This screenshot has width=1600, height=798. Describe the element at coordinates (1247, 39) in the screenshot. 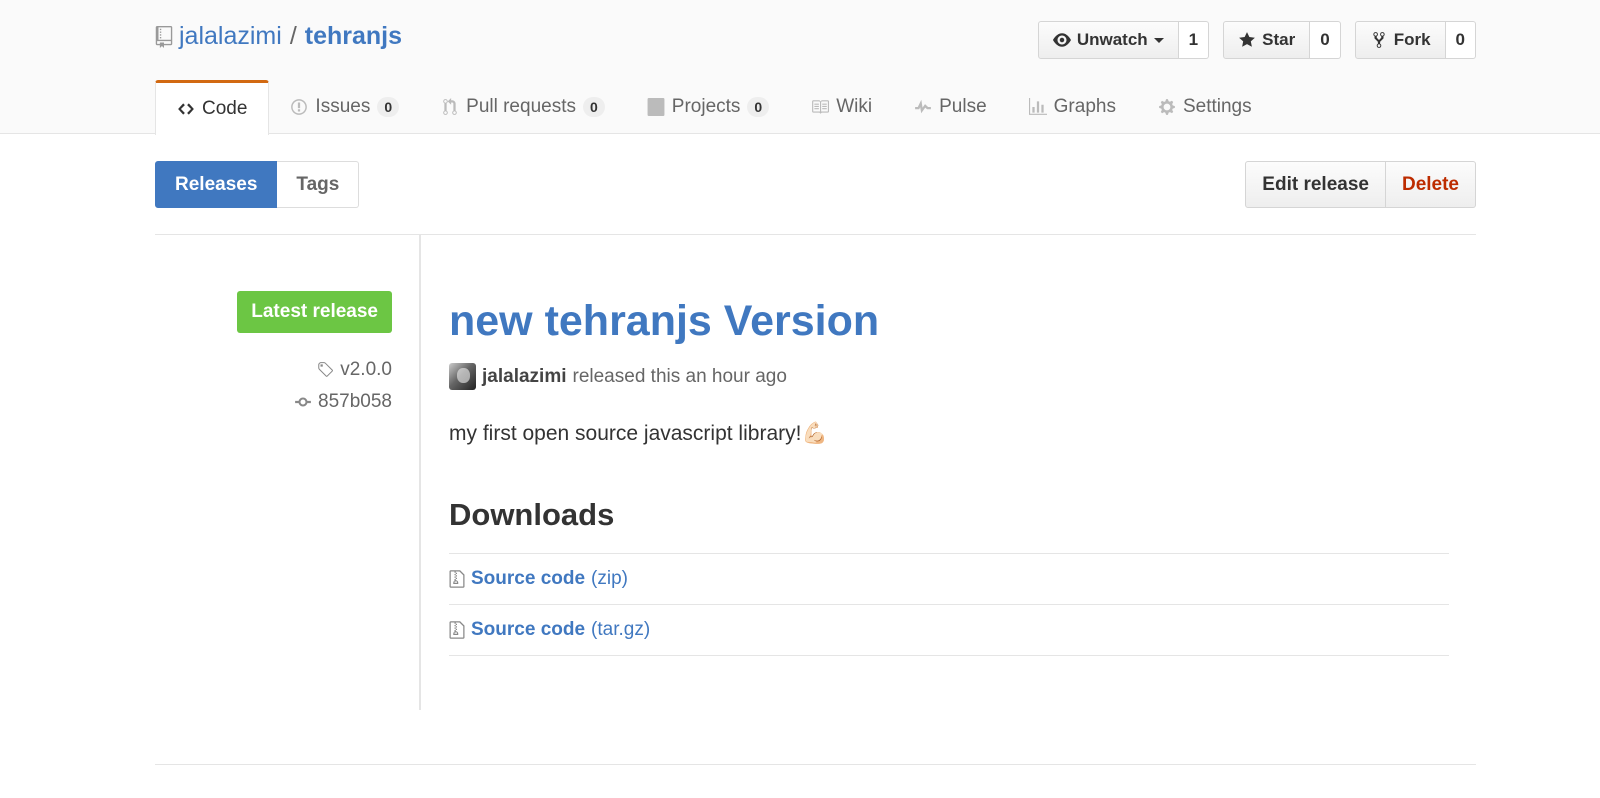

I see `star-icon` at that location.